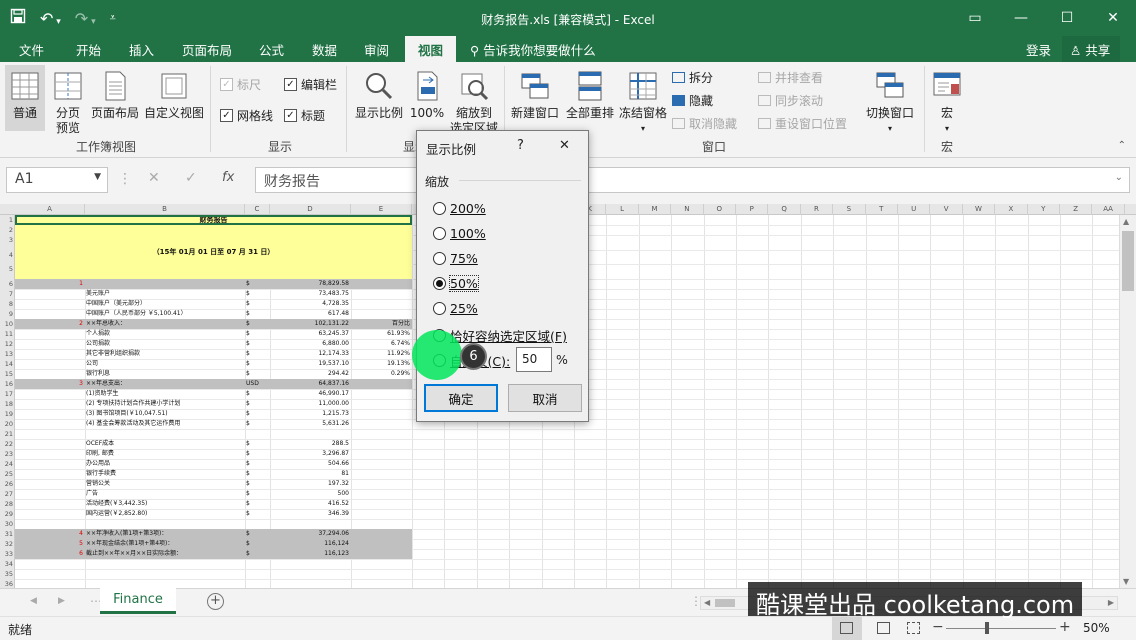 This screenshot has height=640, width=1136. Describe the element at coordinates (174, 95) in the screenshot. I see `custom-views-button: 自定义视图` at that location.